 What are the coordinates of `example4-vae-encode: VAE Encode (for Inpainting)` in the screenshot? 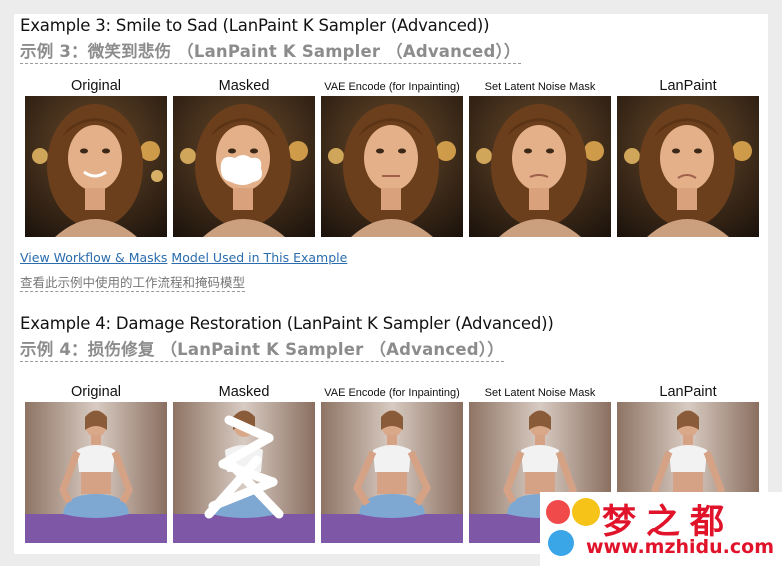 It's located at (392, 462).